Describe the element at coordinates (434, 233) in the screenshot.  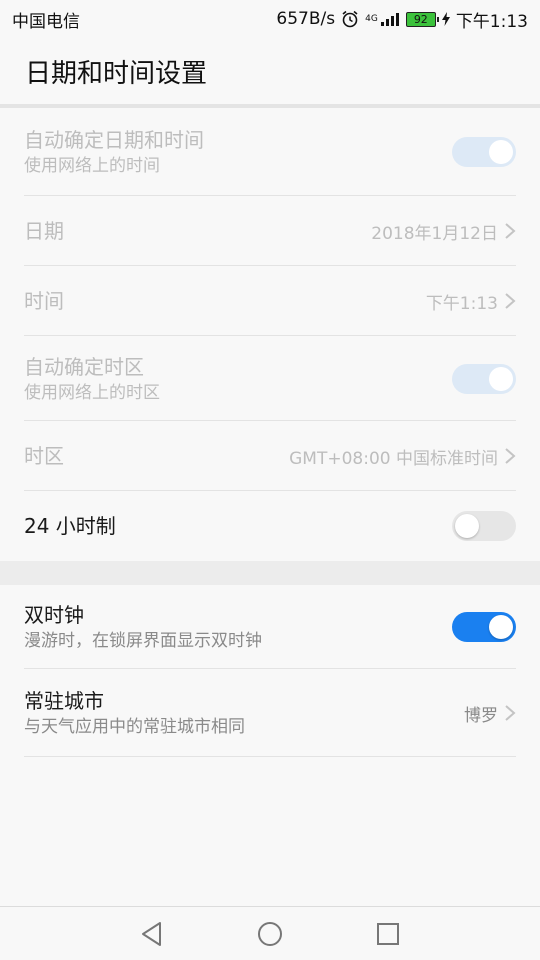
I see `date-value: 2018年1月12日` at that location.